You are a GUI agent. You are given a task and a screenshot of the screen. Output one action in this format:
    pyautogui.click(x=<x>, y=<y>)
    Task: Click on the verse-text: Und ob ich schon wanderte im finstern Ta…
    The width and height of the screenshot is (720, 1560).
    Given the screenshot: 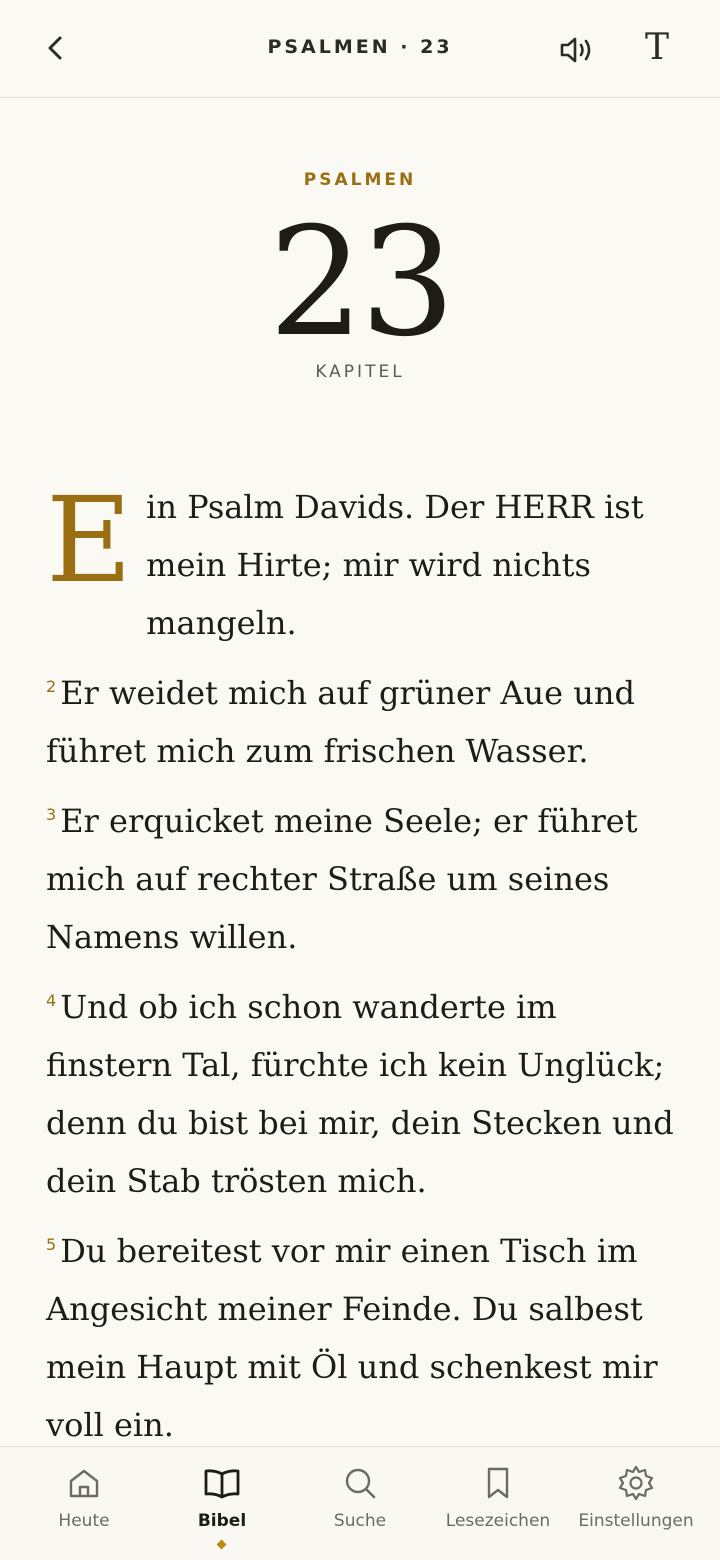 What is the action you would take?
    pyautogui.click(x=360, y=1094)
    